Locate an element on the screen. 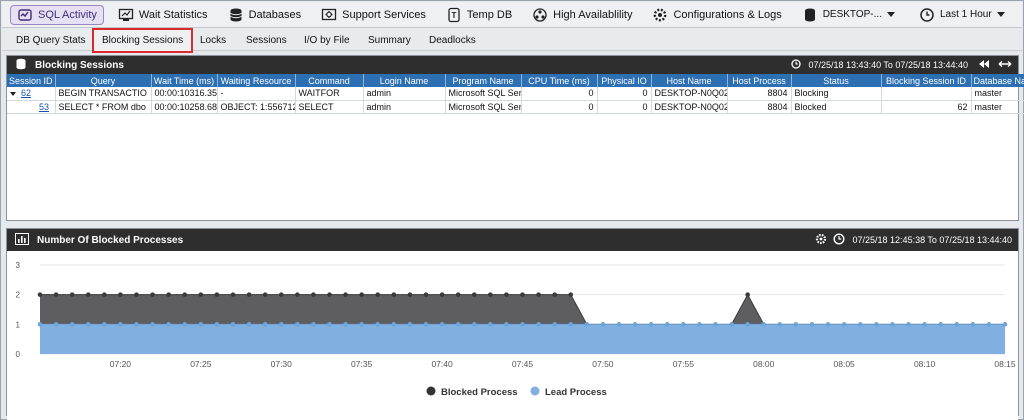  column-header: Waiting Resource is located at coordinates (256, 80).